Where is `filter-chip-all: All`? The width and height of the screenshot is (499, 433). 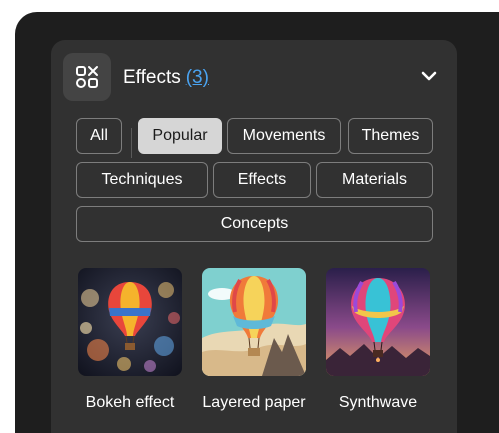
filter-chip-all: All is located at coordinates (99, 136).